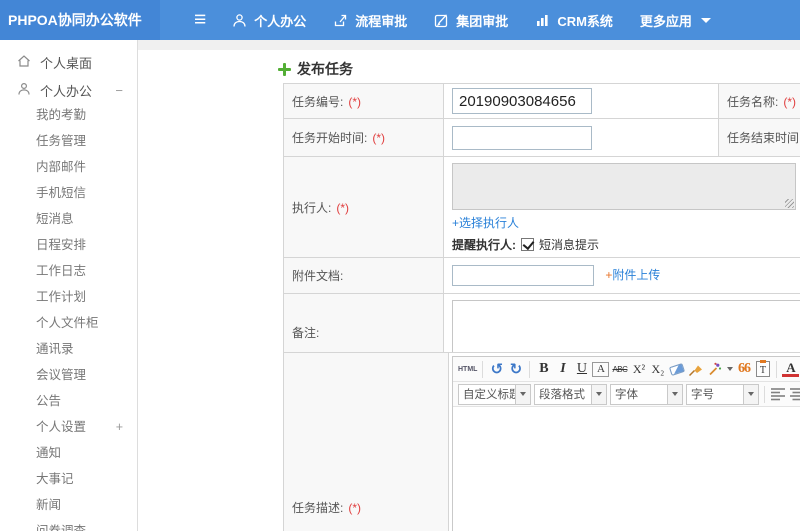 The height and width of the screenshot is (531, 800). I want to click on start-time-input, so click(522, 137).